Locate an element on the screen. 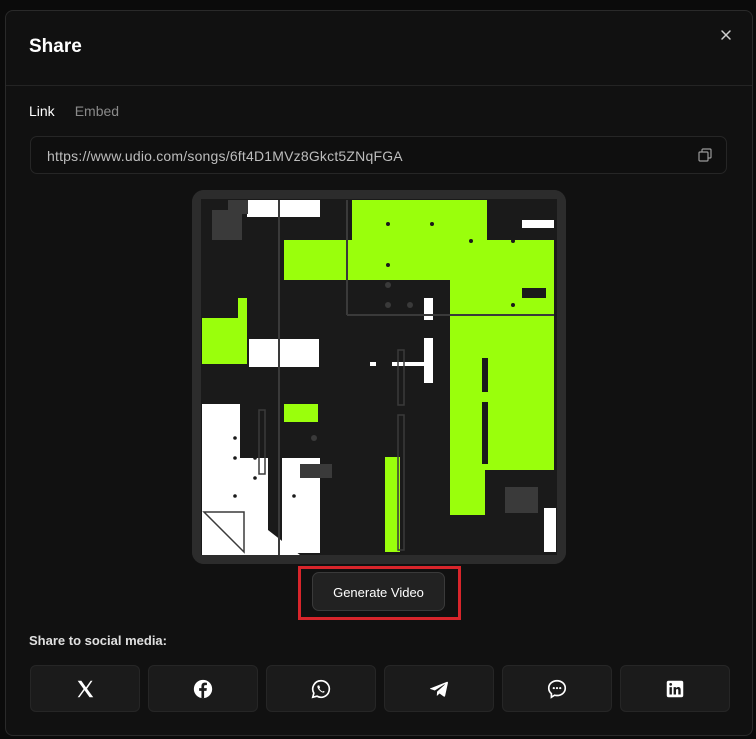  share-facebook-button is located at coordinates (203, 688).